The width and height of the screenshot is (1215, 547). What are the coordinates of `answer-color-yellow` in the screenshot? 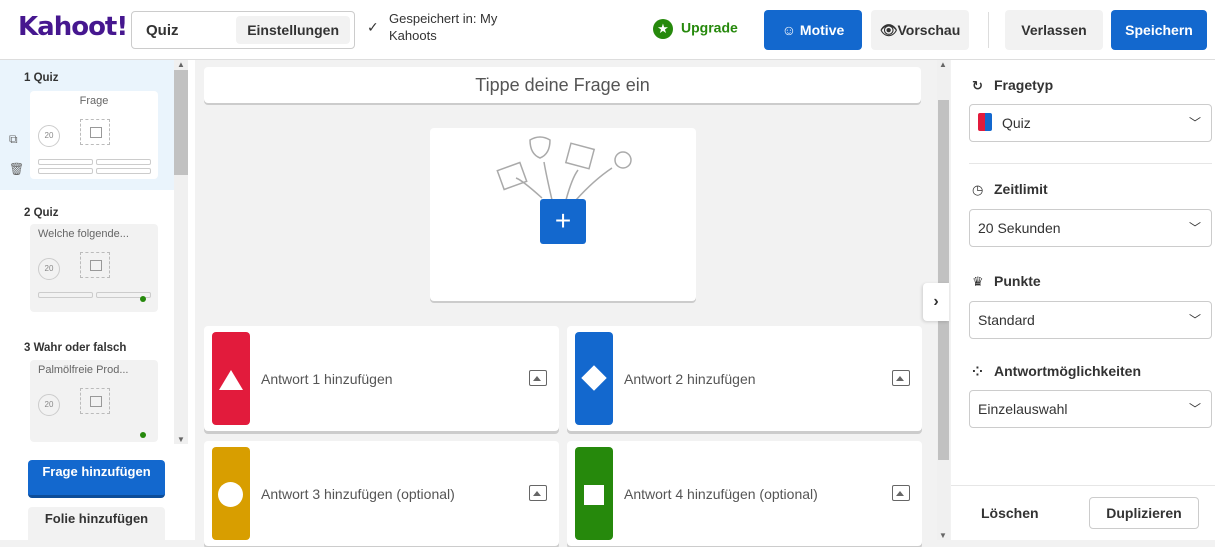 It's located at (231, 493).